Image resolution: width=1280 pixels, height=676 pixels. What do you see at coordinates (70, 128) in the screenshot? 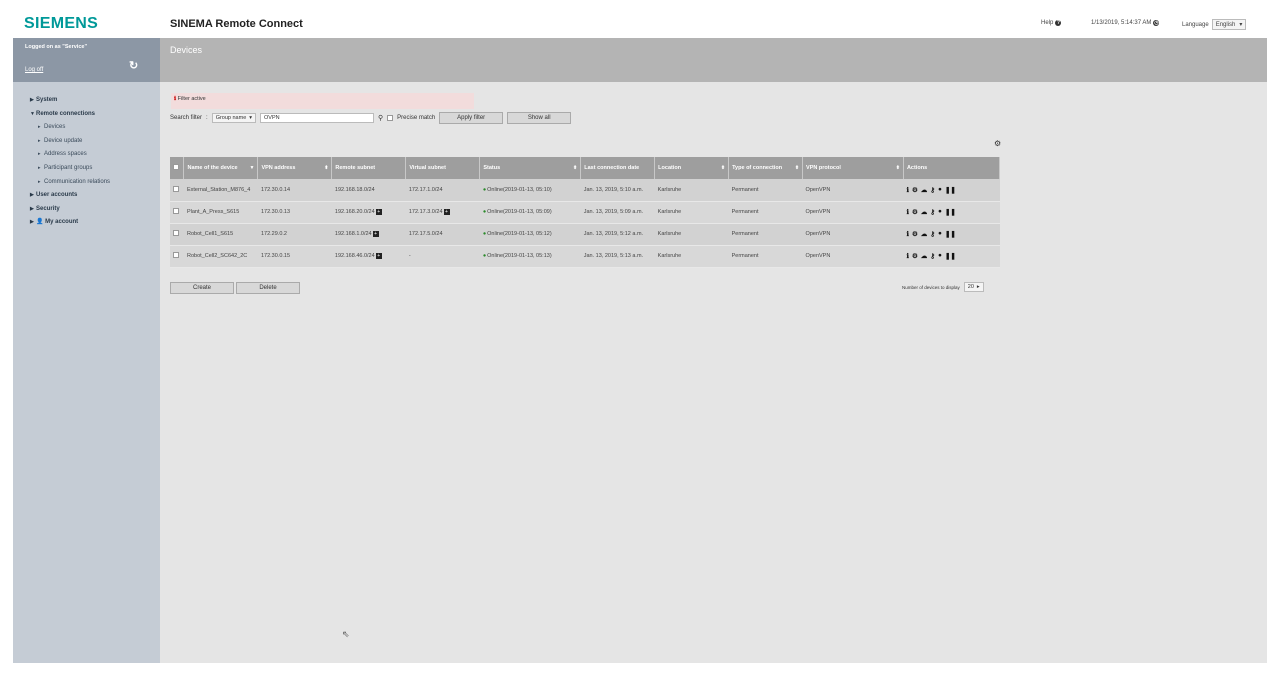
I see `sidebar-item-devices: ▸ Devices` at bounding box center [70, 128].